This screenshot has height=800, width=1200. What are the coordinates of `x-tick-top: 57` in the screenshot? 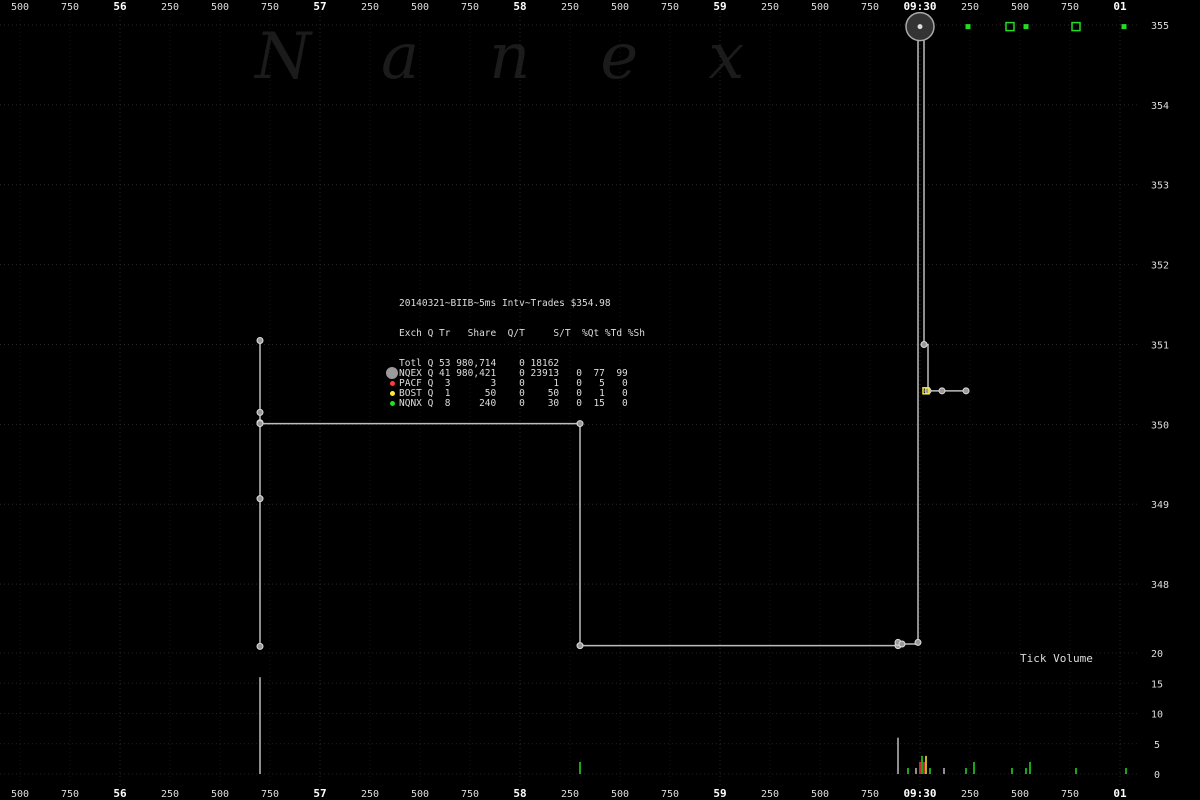 It's located at (319, 6).